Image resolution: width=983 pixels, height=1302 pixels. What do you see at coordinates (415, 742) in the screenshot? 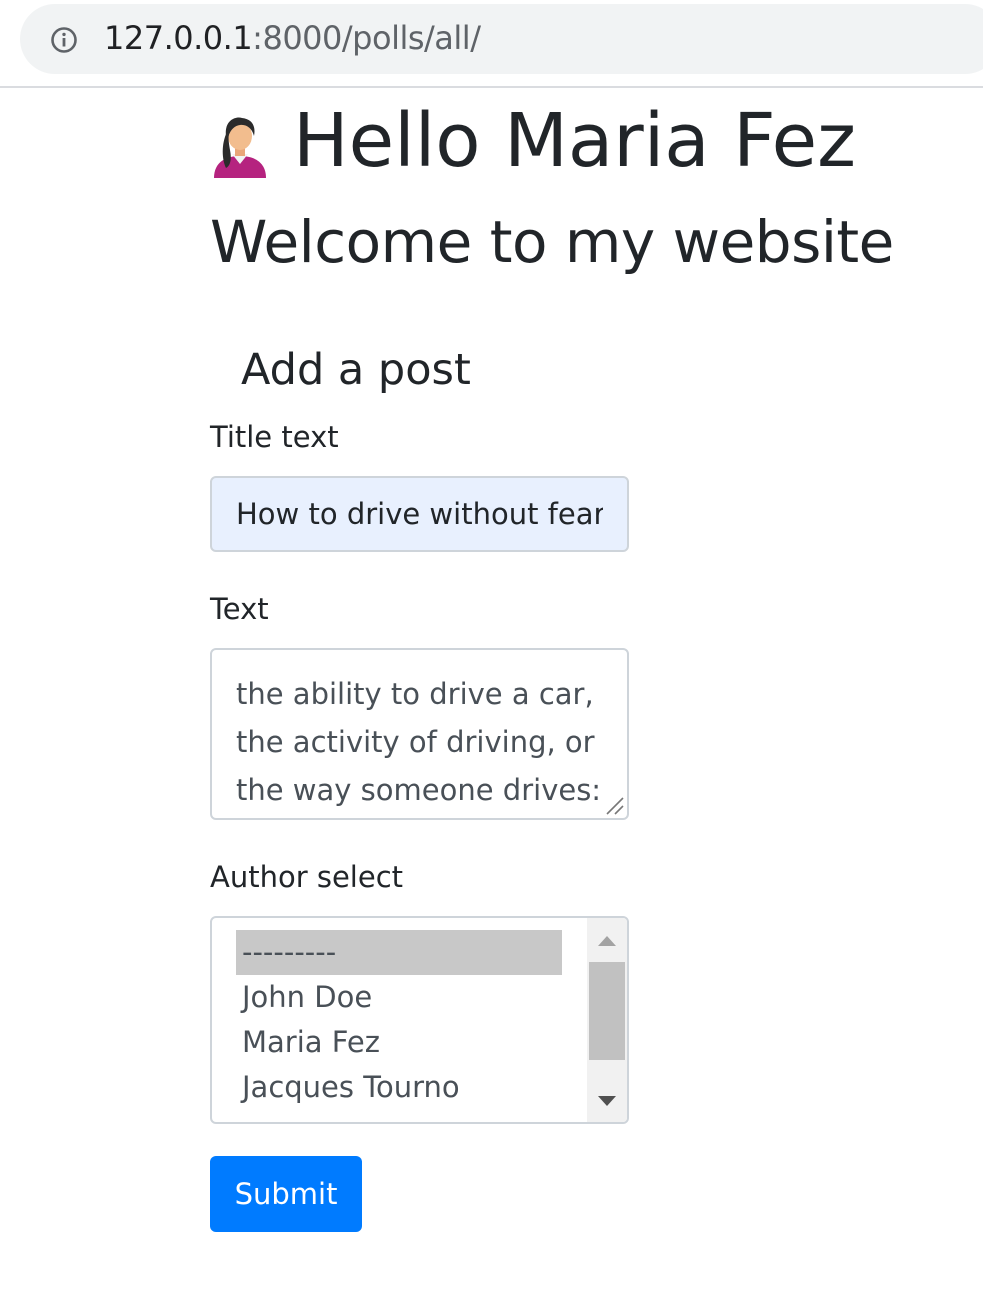
I see `textarea-line: the activity of driving, or` at bounding box center [415, 742].